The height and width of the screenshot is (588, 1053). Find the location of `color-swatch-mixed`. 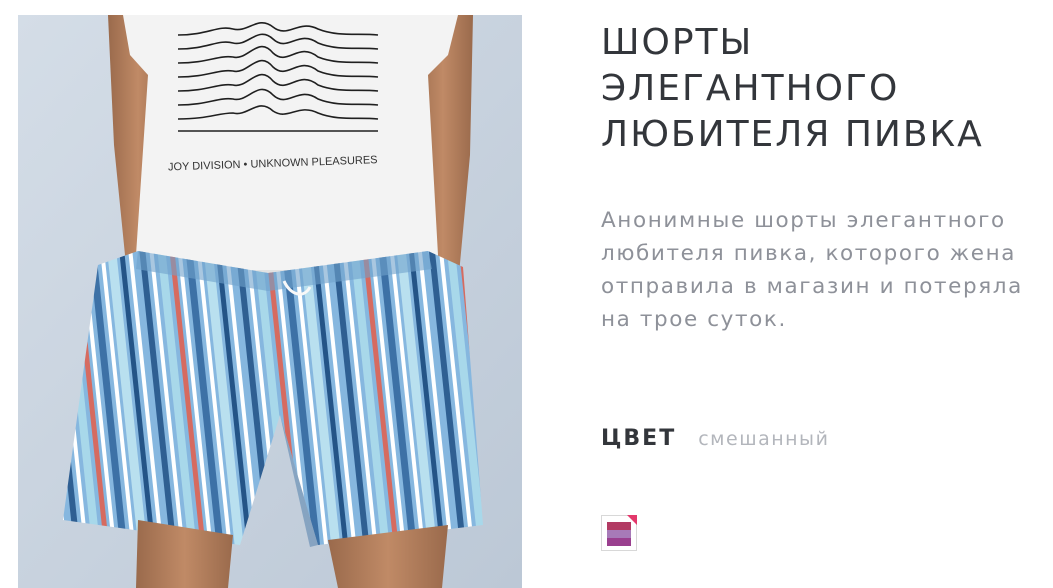

color-swatch-mixed is located at coordinates (619, 533).